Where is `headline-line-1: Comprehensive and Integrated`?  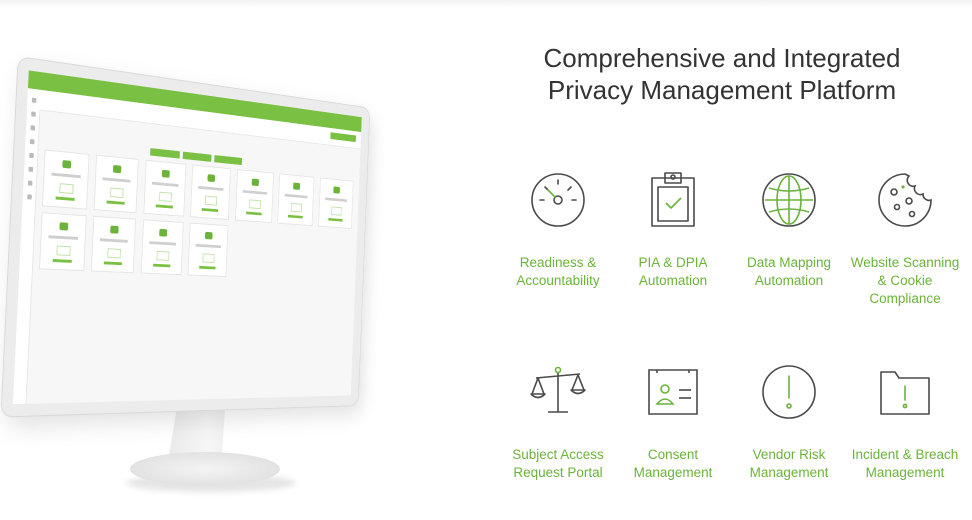 headline-line-1: Comprehensive and Integrated is located at coordinates (722, 58).